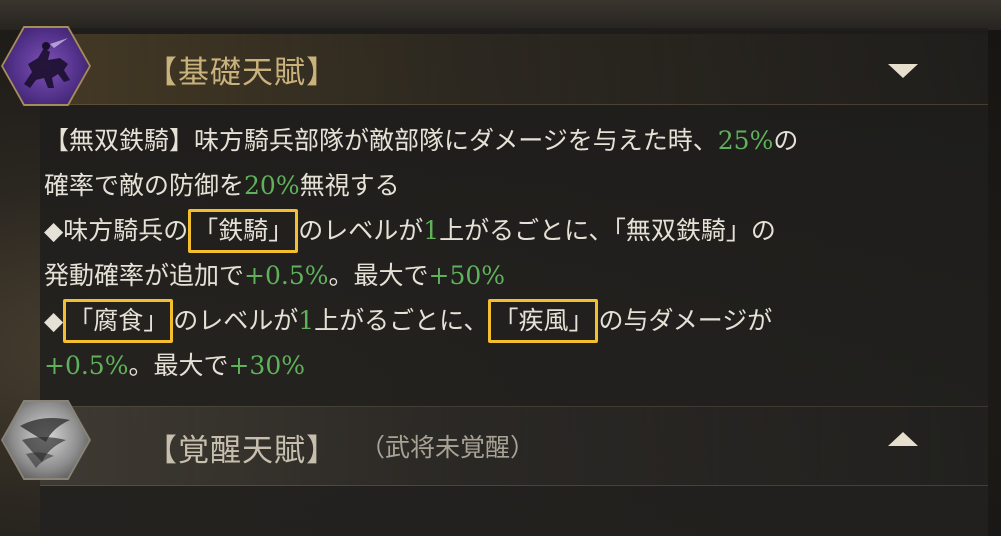 This screenshot has height=536, width=1001. I want to click on triangle-down-icon, so click(903, 71).